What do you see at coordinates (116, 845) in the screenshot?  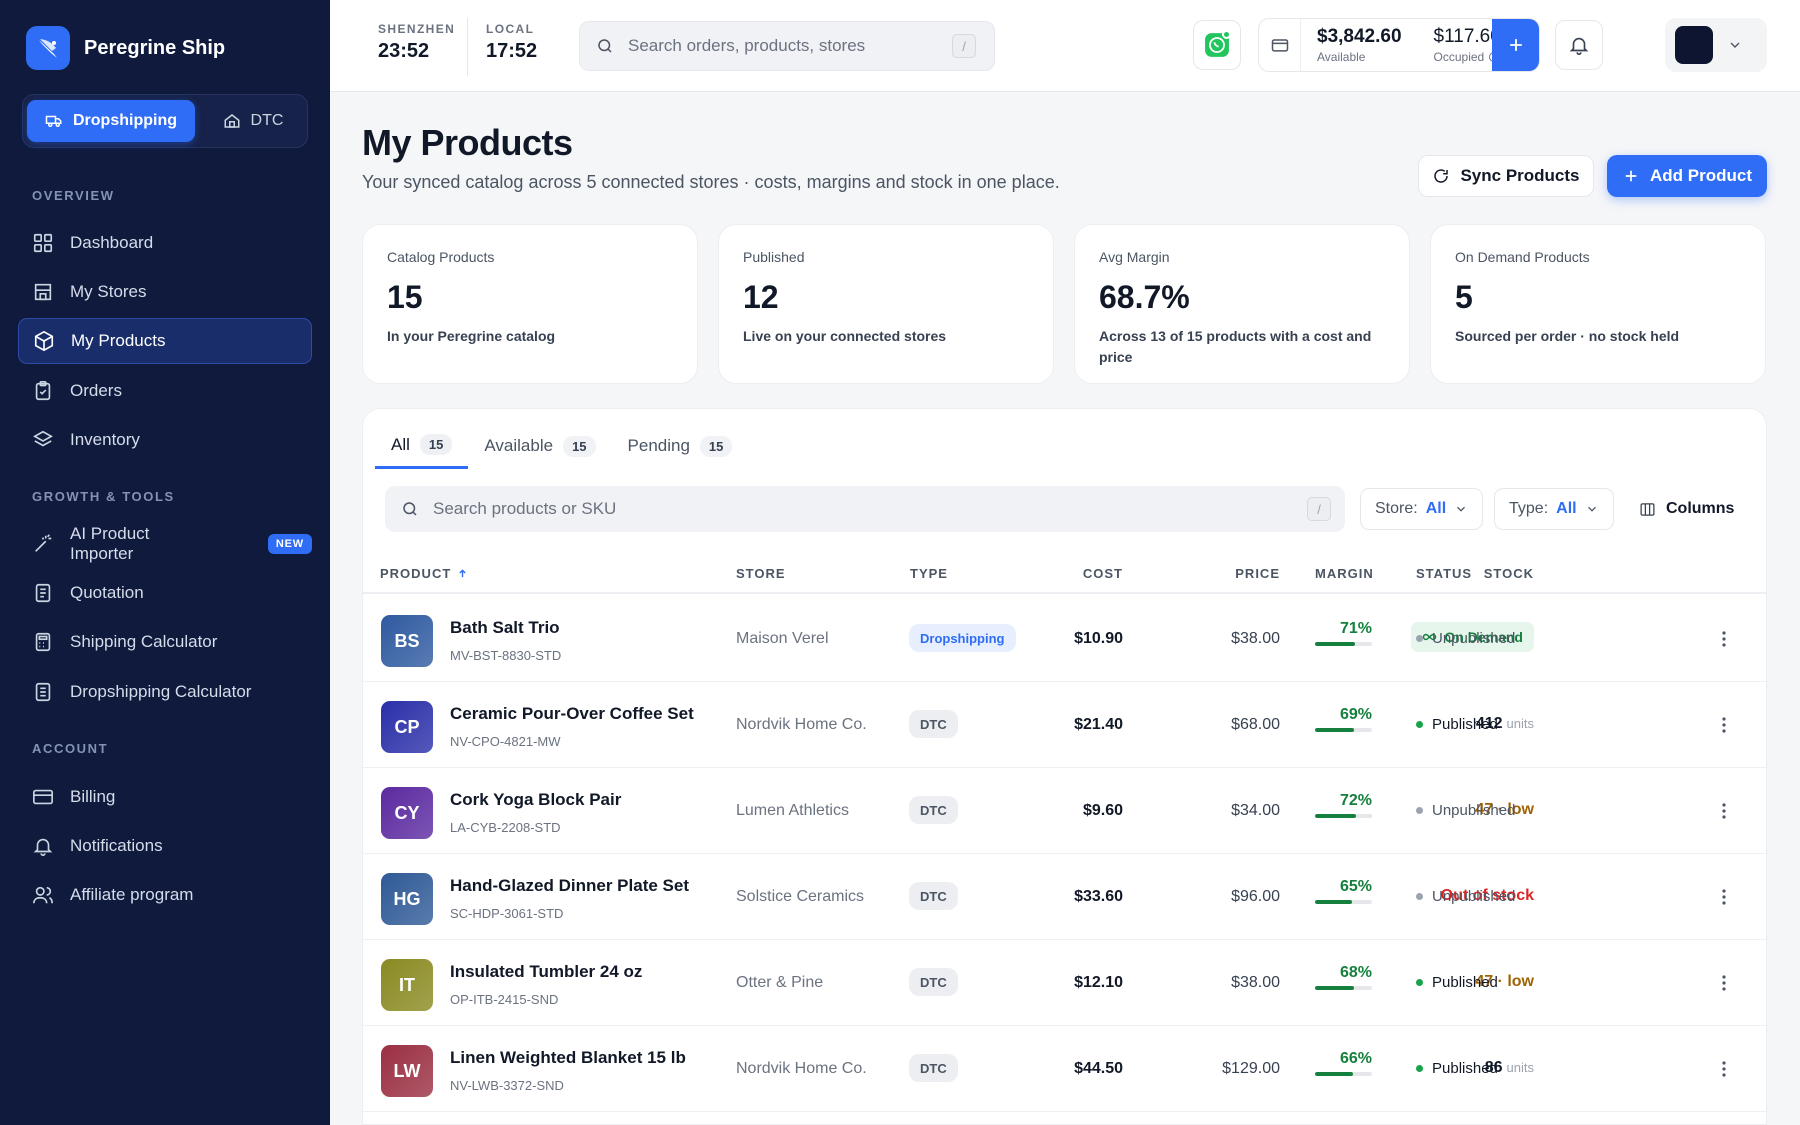 I see `sidebar-item-label: Notifications` at bounding box center [116, 845].